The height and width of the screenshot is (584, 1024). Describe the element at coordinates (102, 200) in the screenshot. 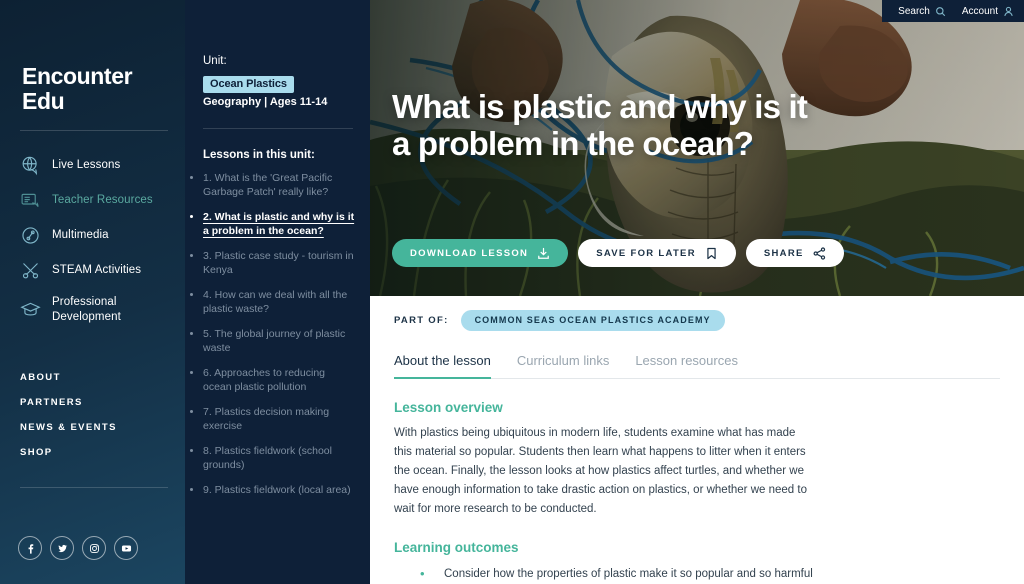

I see `sidebar-item-label: Teacher Resources` at that location.